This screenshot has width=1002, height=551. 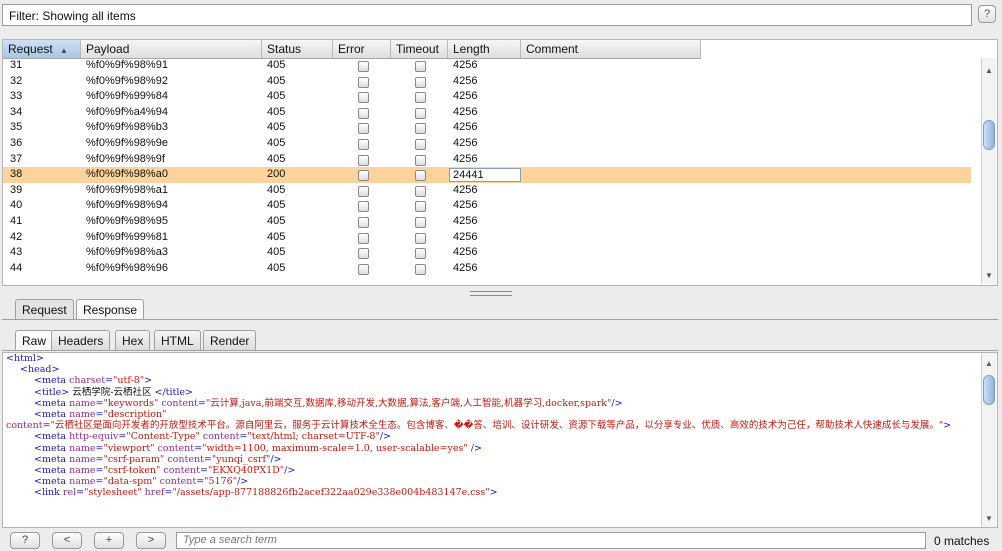 I want to click on table-row: 36 %f0%9f%98%9e 405 4256, so click(x=487, y=144).